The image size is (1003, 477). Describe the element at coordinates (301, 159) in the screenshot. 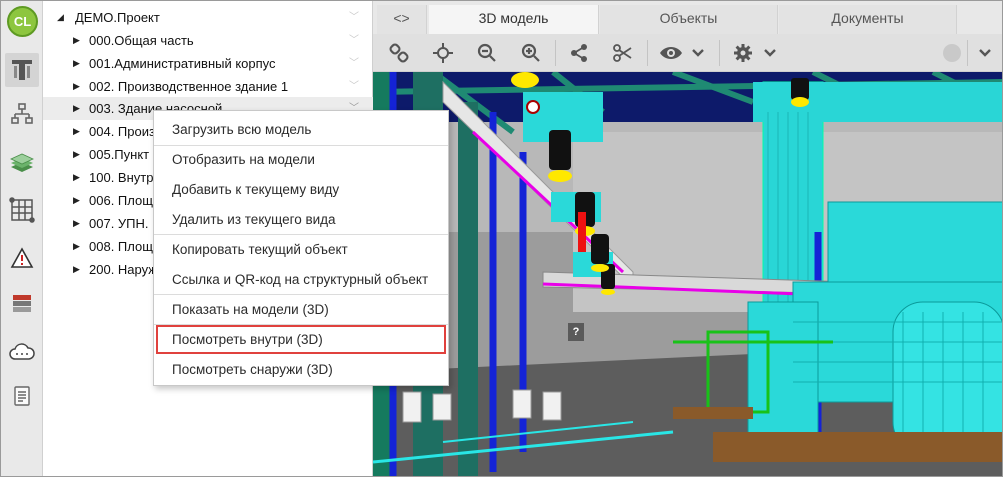

I see `menu-item-show-on-model: Отобразить на модели` at that location.